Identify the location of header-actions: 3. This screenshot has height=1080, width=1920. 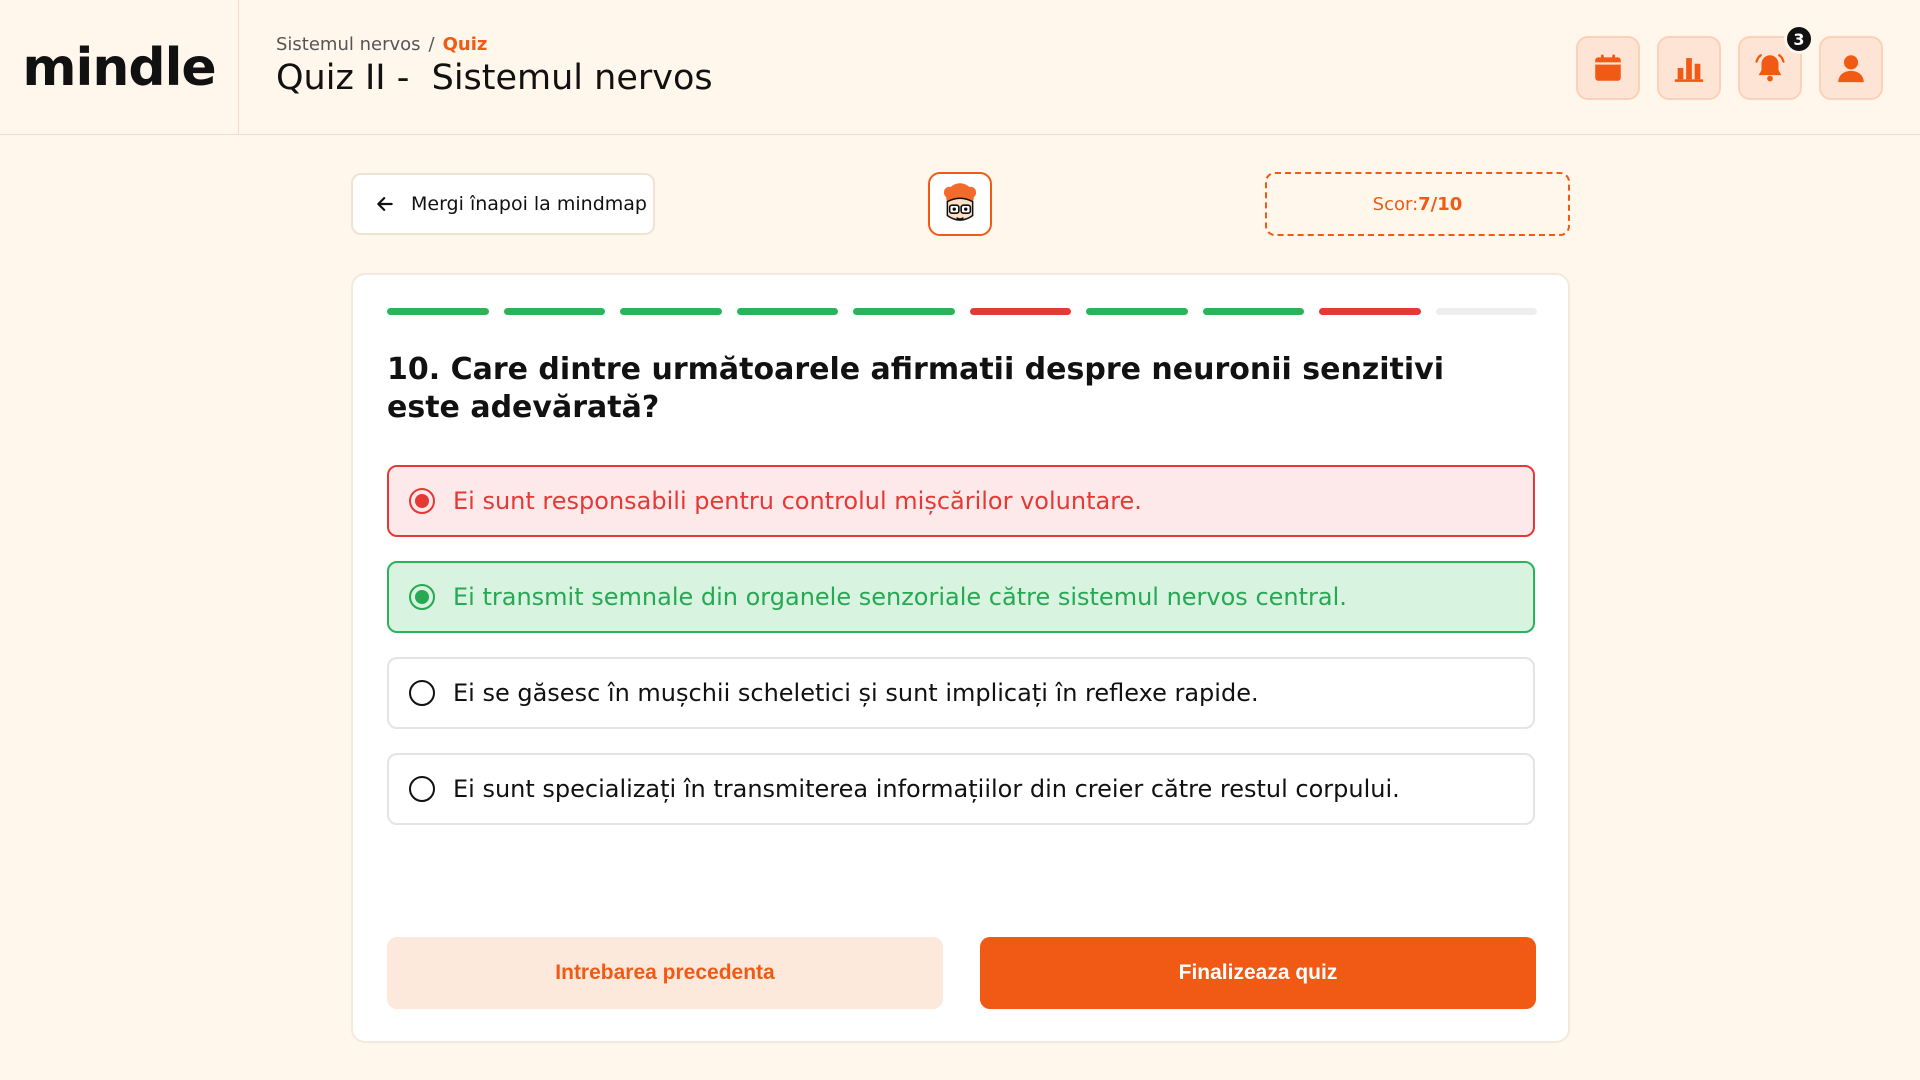
(1729, 62).